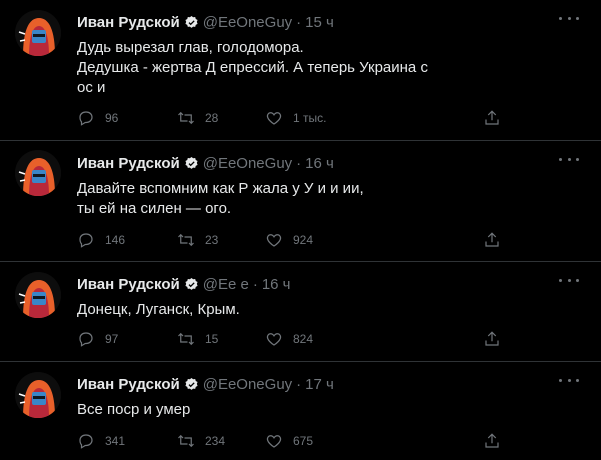  What do you see at coordinates (101, 441) in the screenshot?
I see `reply-button: 341` at bounding box center [101, 441].